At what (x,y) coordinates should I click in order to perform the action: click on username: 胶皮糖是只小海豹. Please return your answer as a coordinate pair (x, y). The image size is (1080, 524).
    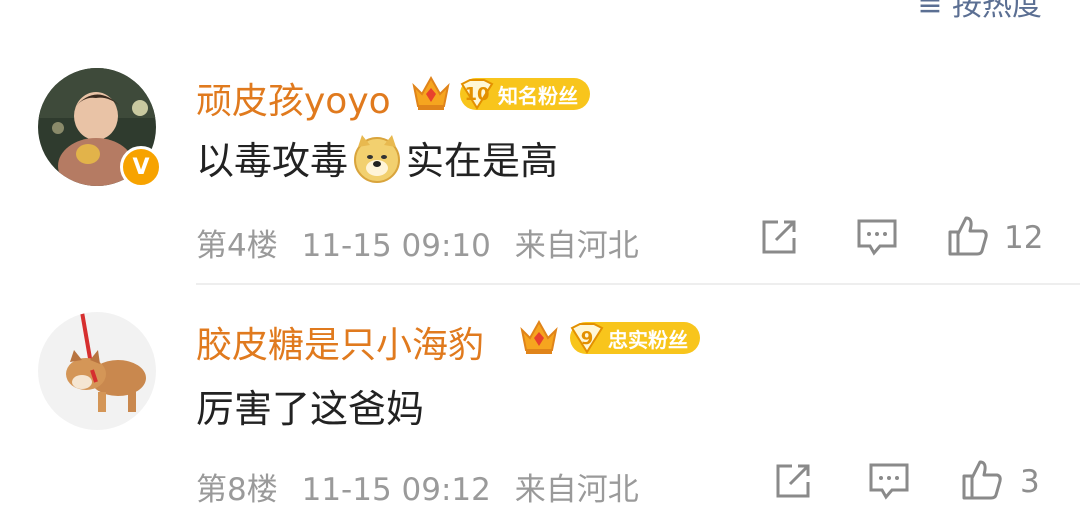
    Looking at the image, I should click on (340, 342).